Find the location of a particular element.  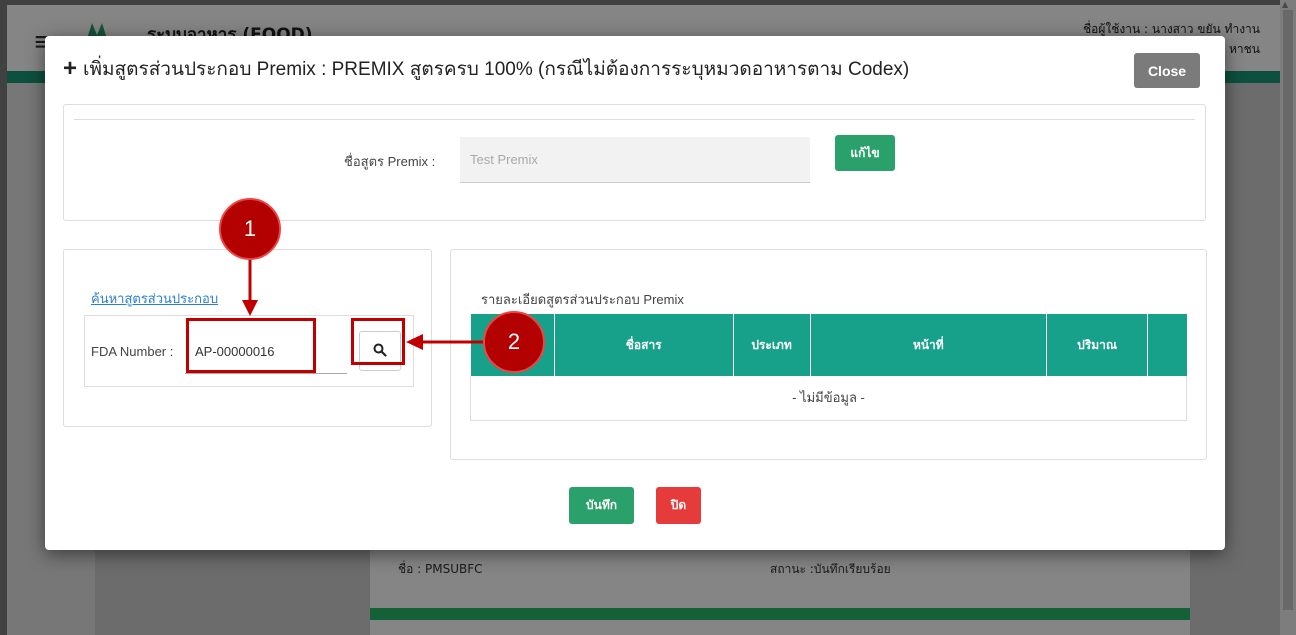

save-button: บันทึก is located at coordinates (601, 505).